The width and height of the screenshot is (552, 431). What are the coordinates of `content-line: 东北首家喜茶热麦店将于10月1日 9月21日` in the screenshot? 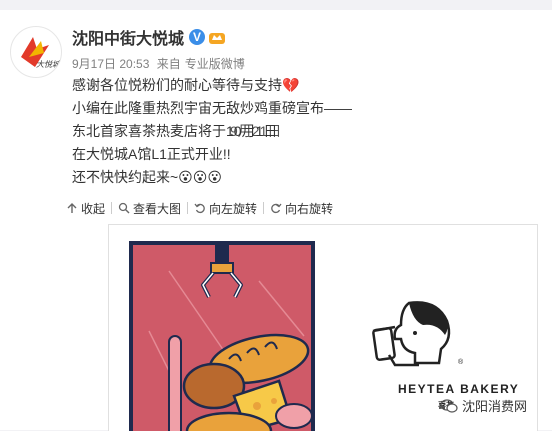 It's located at (212, 131).